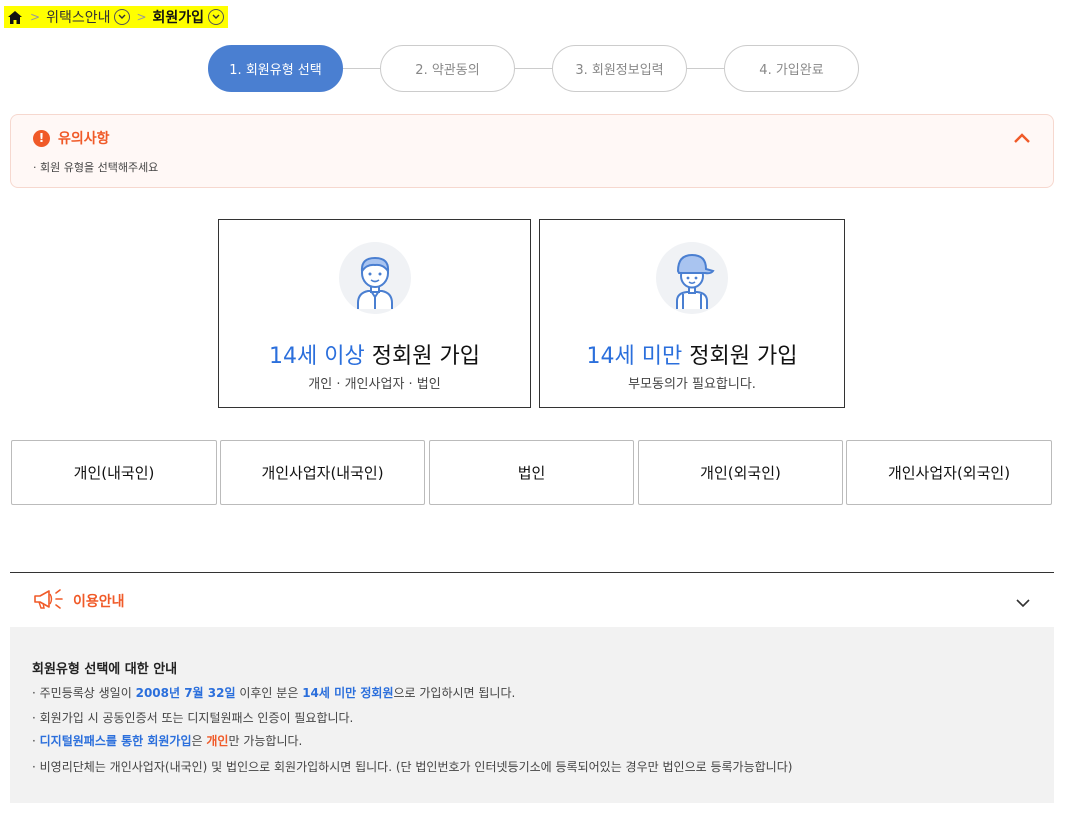 This screenshot has height=818, width=1069. Describe the element at coordinates (422, 356) in the screenshot. I see `card-over-14-rest: 정회원 가입` at that location.